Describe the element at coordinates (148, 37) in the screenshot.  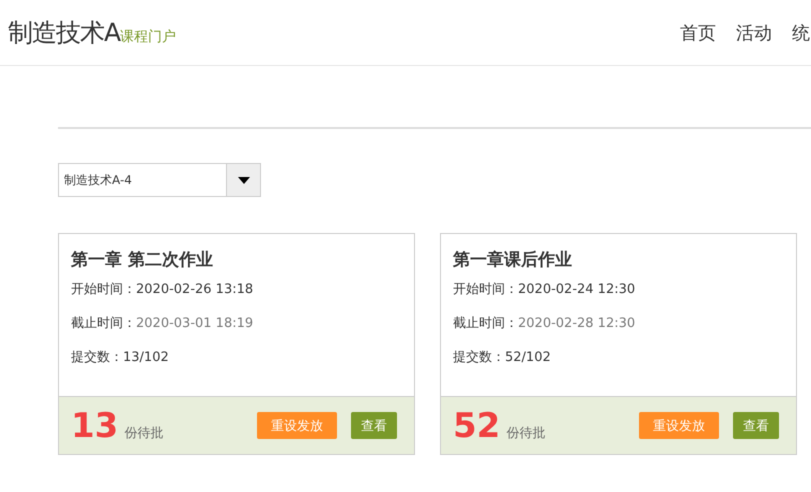
I see `portal-subtitle: 课程门户` at that location.